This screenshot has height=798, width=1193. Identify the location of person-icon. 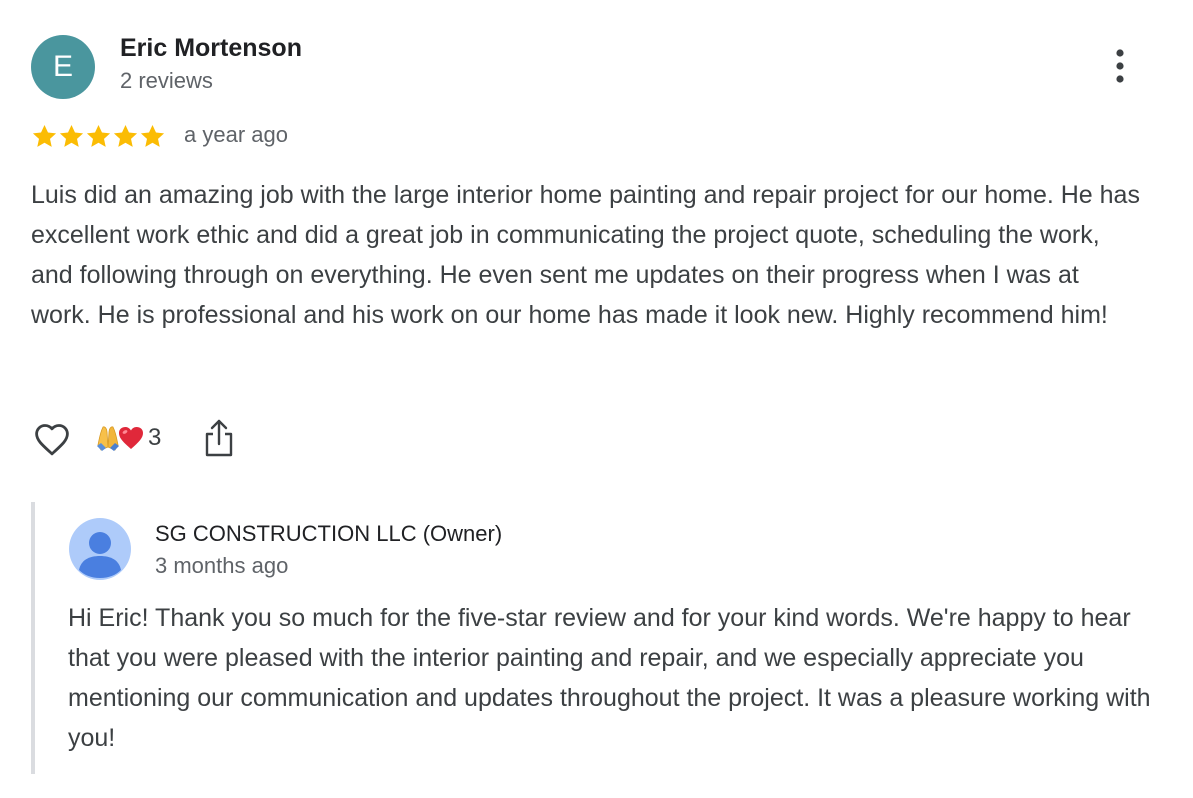
(100, 555).